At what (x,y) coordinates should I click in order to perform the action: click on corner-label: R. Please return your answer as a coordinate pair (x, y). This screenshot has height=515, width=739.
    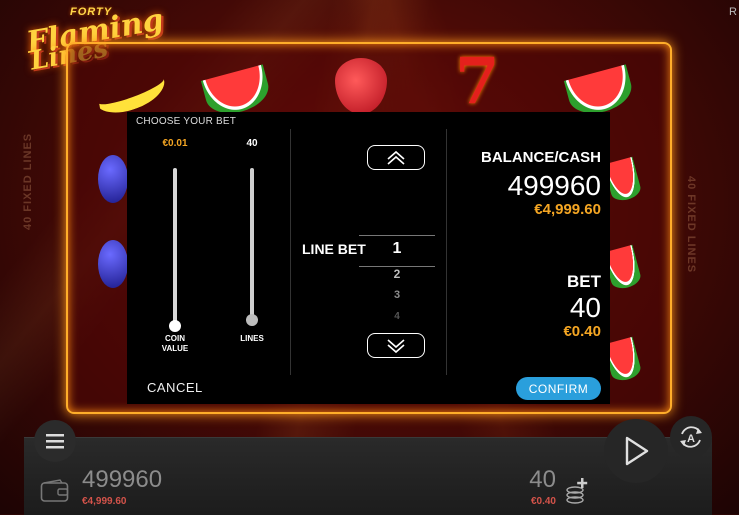
    Looking at the image, I should click on (733, 12).